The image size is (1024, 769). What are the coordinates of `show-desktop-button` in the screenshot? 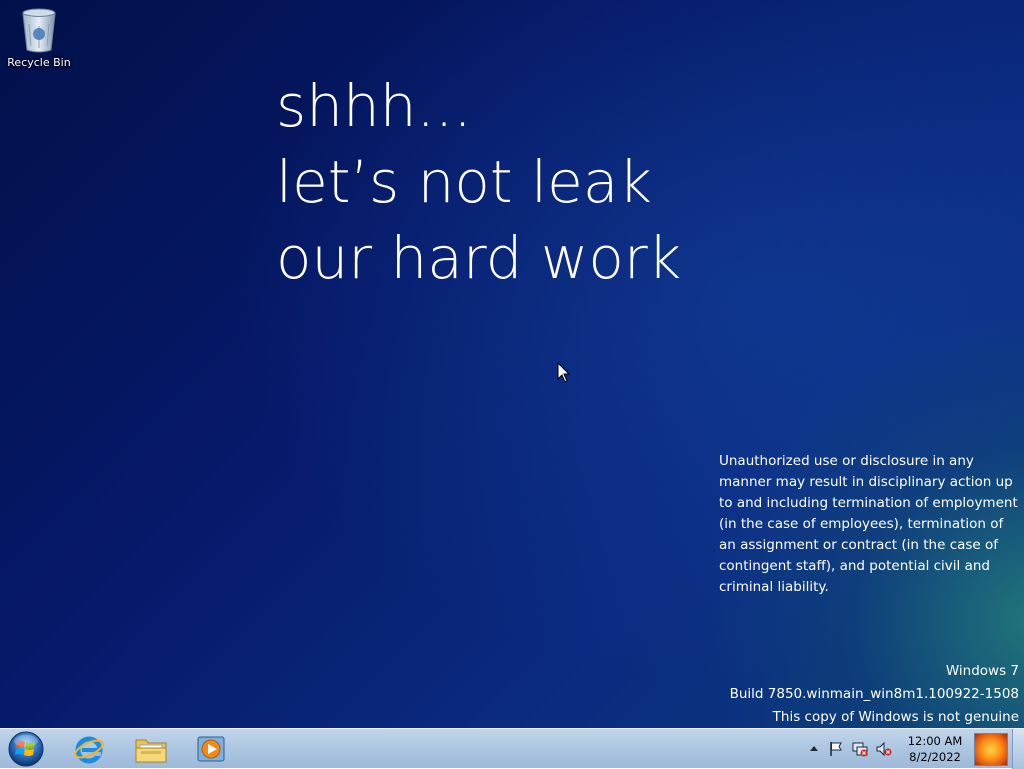 It's located at (1018, 749).